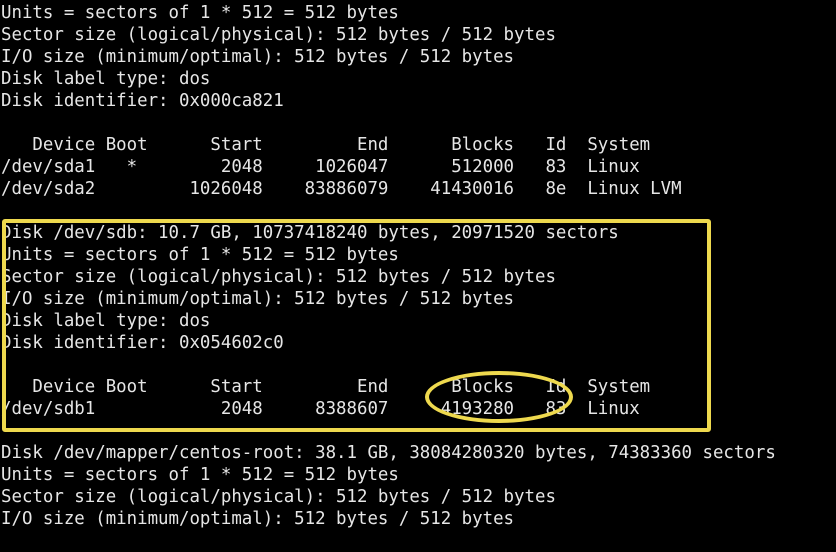 The width and height of the screenshot is (836, 552). I want to click on table-row: /dev/sdb1 2048 8388607 4193280 83 Linux, so click(320, 409).